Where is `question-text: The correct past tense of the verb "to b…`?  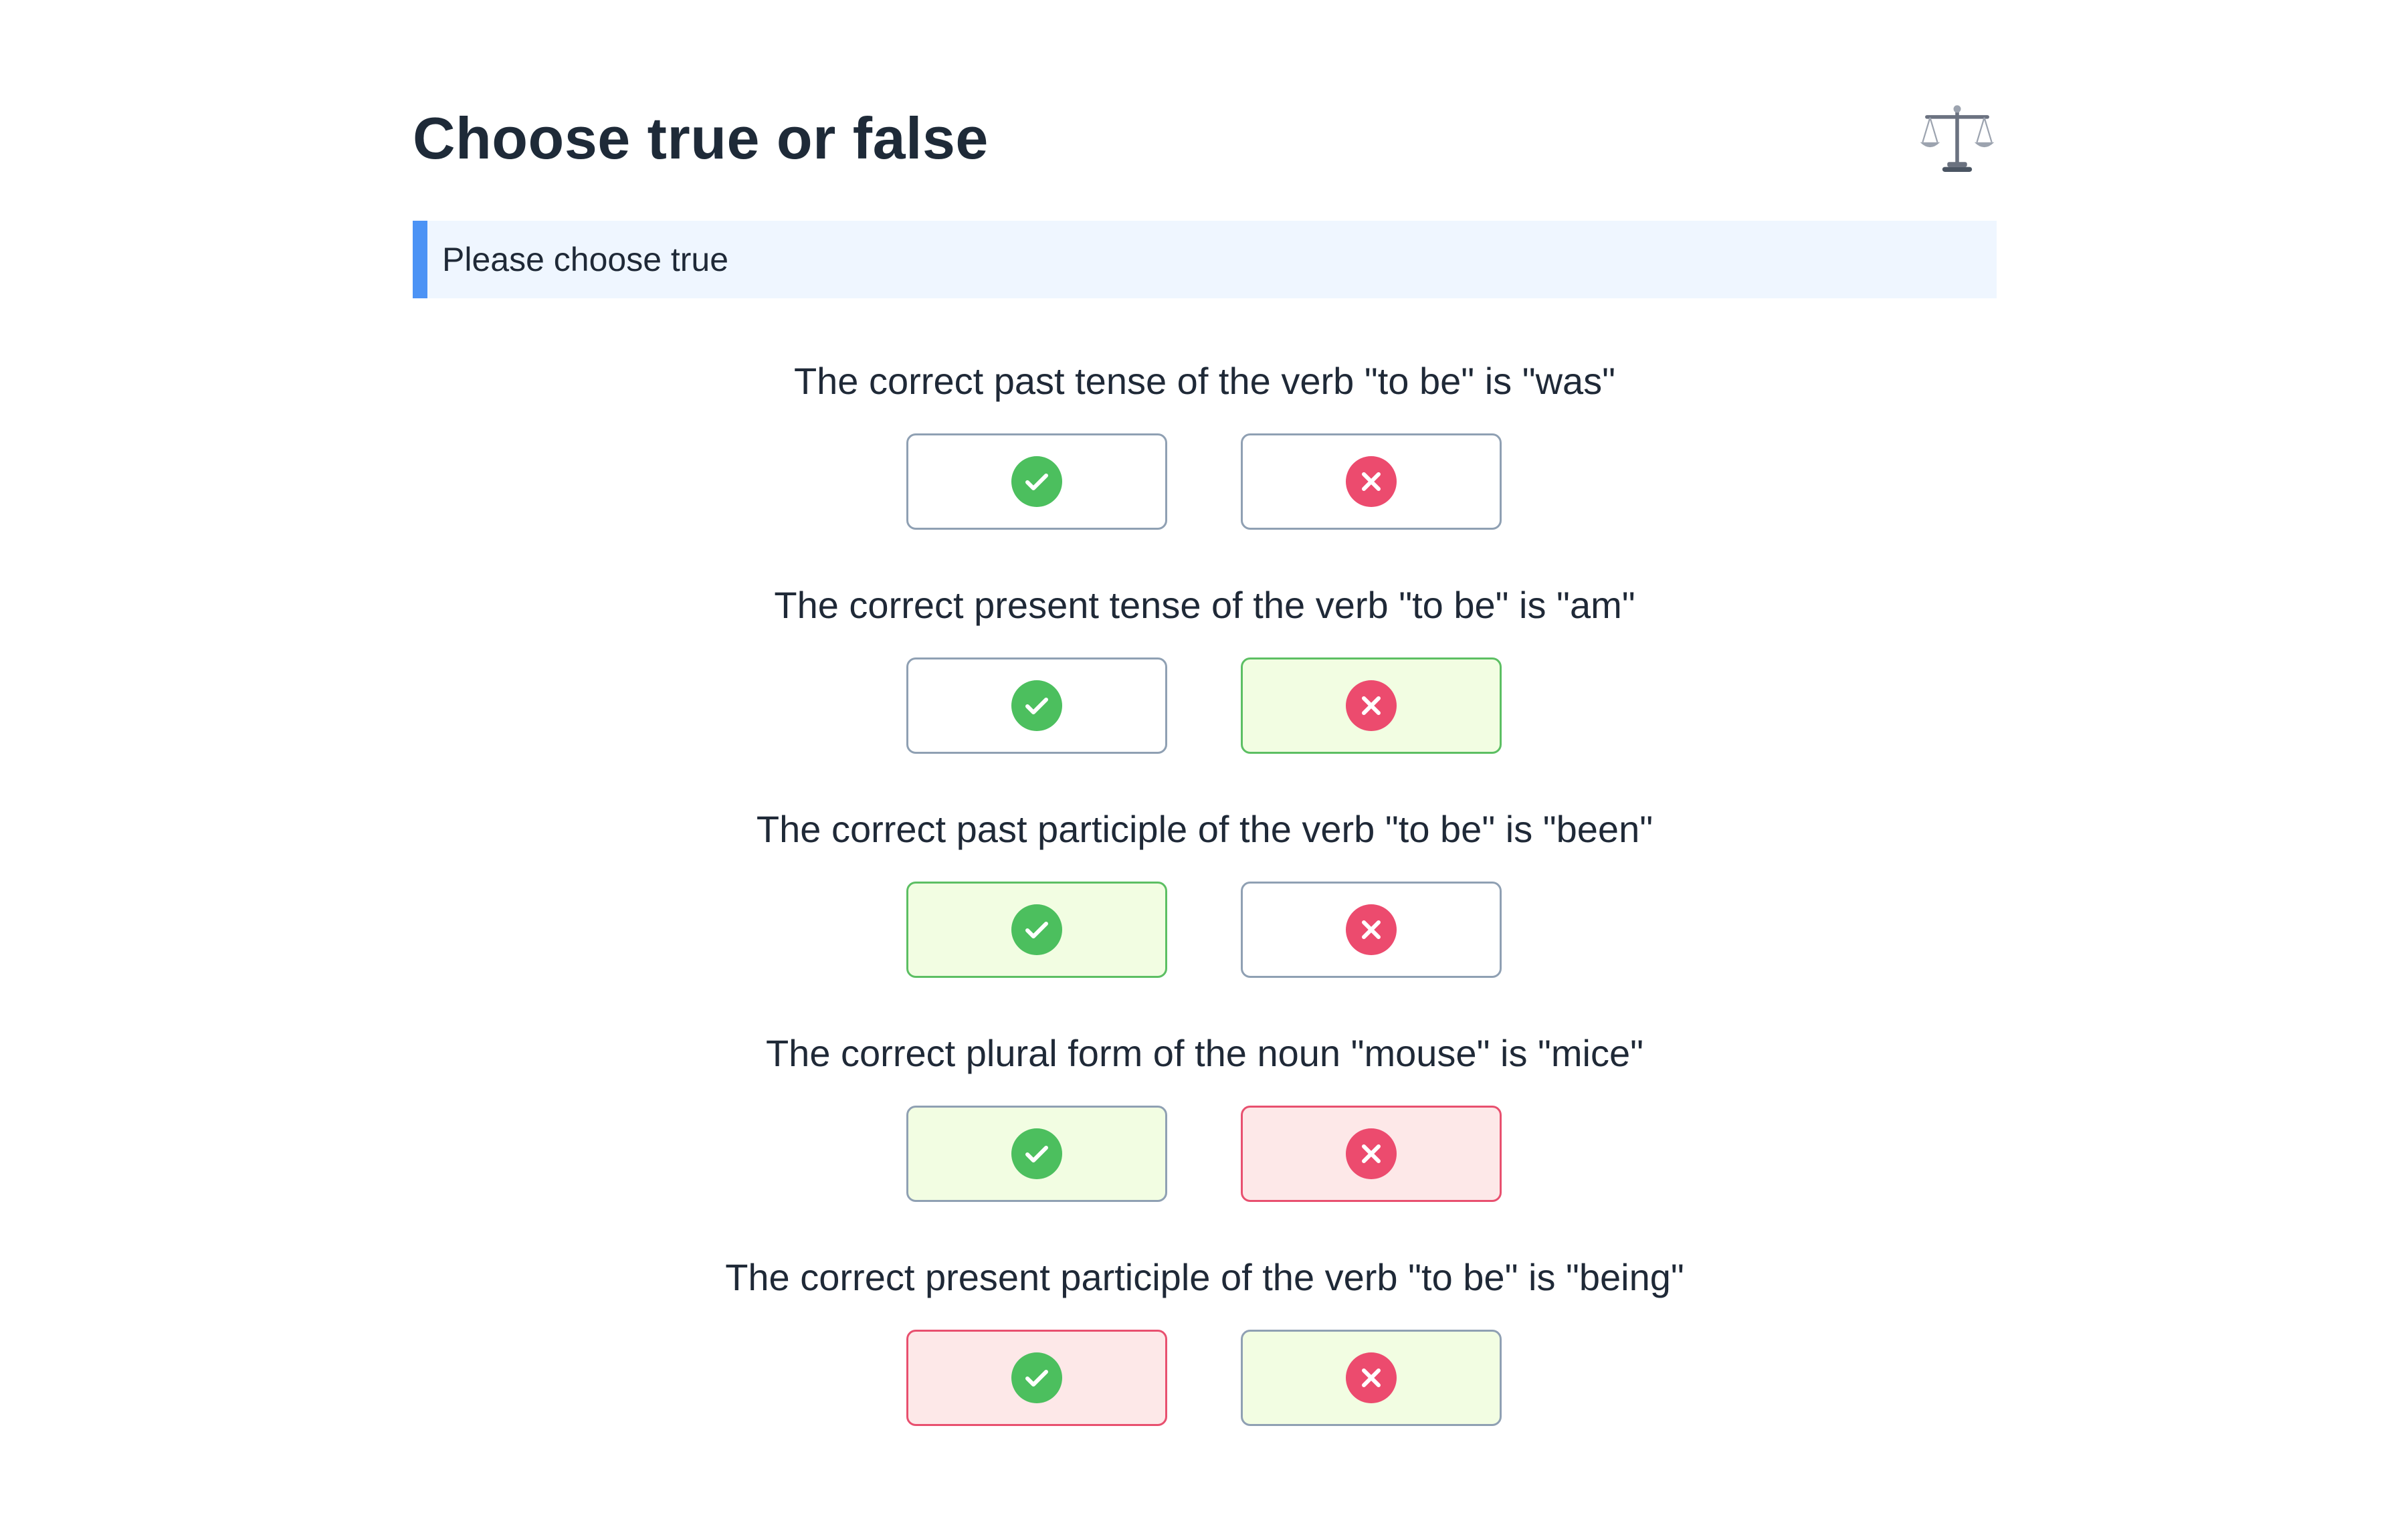 question-text: The correct past tense of the verb "to b… is located at coordinates (1204, 381).